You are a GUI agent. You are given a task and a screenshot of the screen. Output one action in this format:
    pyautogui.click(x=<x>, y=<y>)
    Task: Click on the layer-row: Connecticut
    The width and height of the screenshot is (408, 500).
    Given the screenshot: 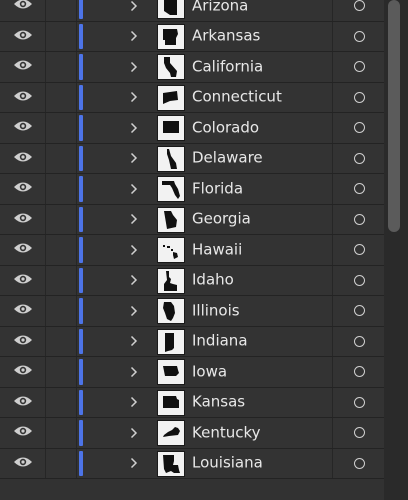 What is the action you would take?
    pyautogui.click(x=192, y=97)
    